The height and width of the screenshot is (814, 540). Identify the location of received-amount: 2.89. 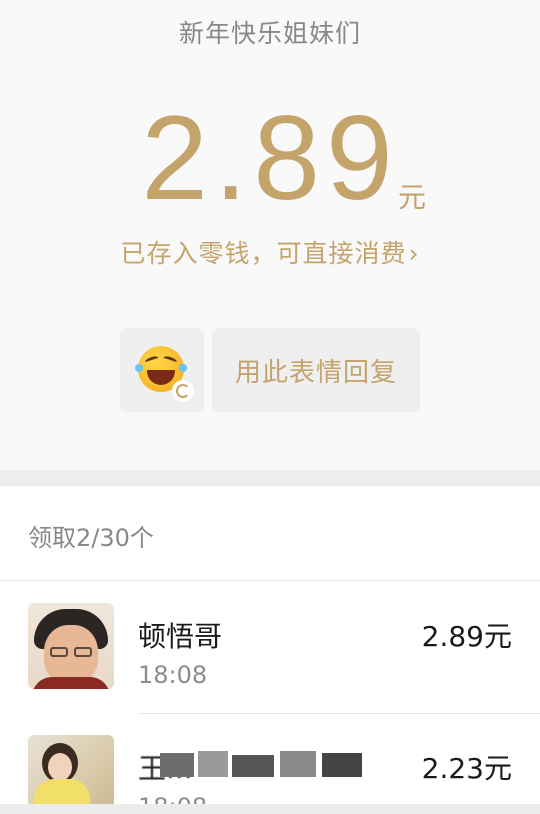
(270, 158).